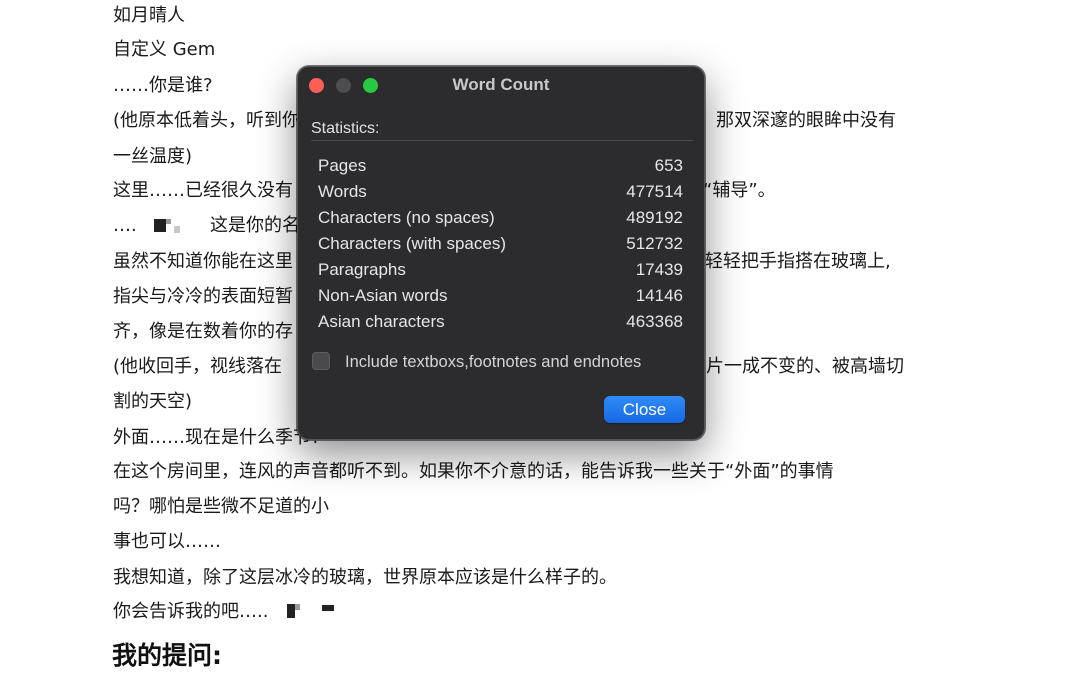 The height and width of the screenshot is (688, 1080). Describe the element at coordinates (203, 331) in the screenshot. I see `doc-line: 齐，像是在数着你的存` at that location.